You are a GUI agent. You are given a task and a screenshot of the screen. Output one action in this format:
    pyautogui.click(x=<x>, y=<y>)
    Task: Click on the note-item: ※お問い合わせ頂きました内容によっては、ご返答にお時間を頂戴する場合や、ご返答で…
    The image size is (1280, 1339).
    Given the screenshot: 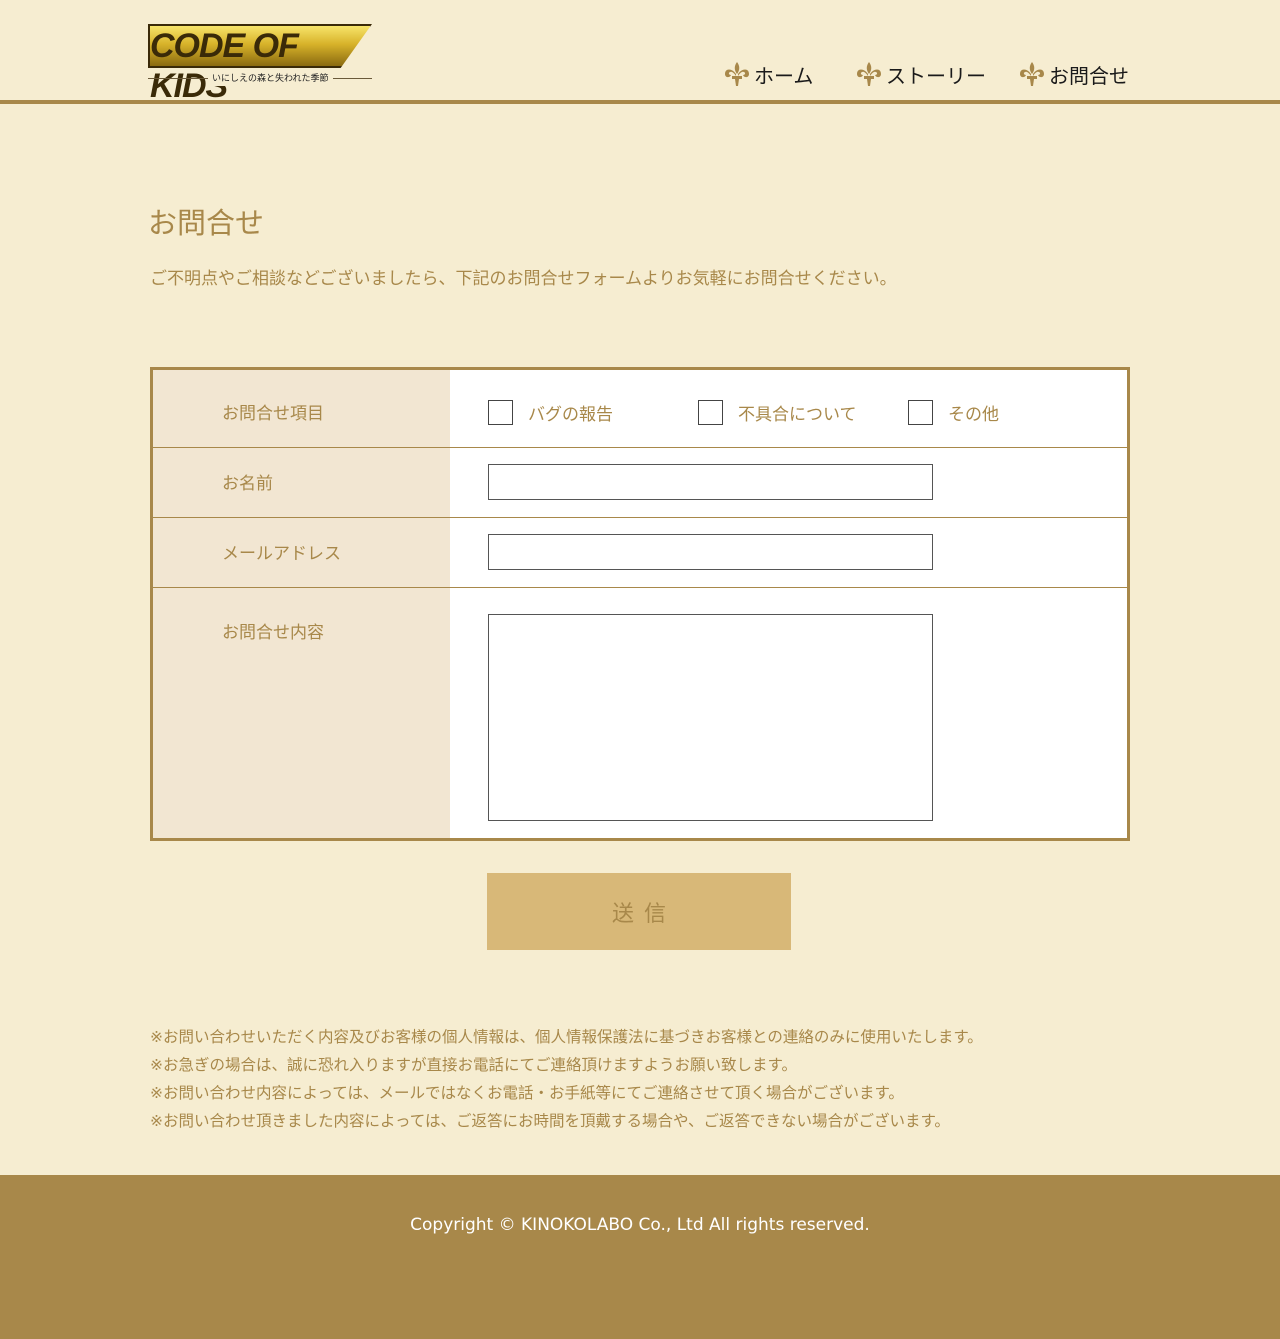 What is the action you would take?
    pyautogui.click(x=550, y=1121)
    